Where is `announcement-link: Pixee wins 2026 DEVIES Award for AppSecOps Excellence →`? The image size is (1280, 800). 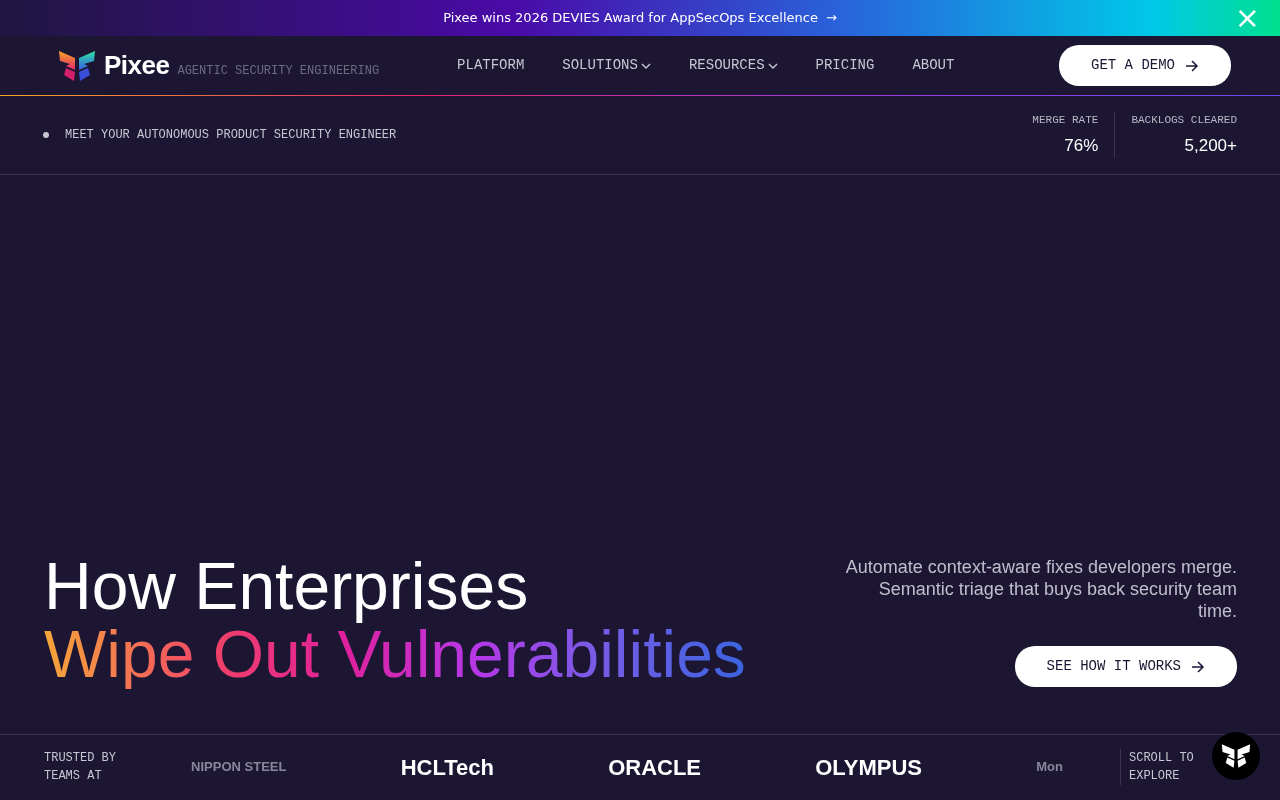
announcement-link: Pixee wins 2026 DEVIES Award for AppSecOps Excellence → is located at coordinates (640, 18).